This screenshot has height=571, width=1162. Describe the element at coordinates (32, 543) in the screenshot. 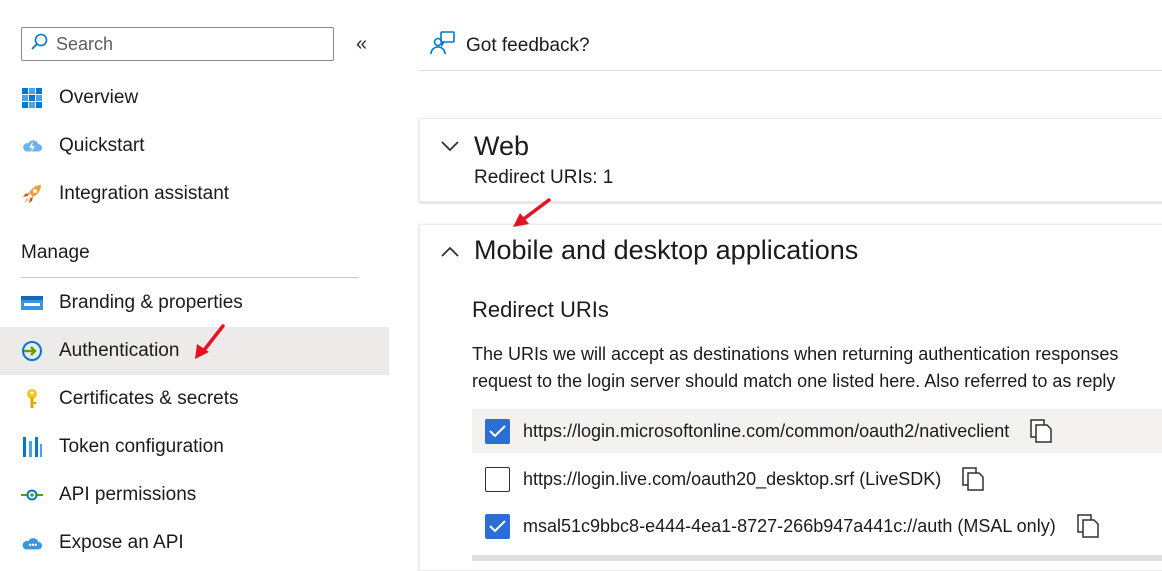

I see `cloud-api-icon` at that location.